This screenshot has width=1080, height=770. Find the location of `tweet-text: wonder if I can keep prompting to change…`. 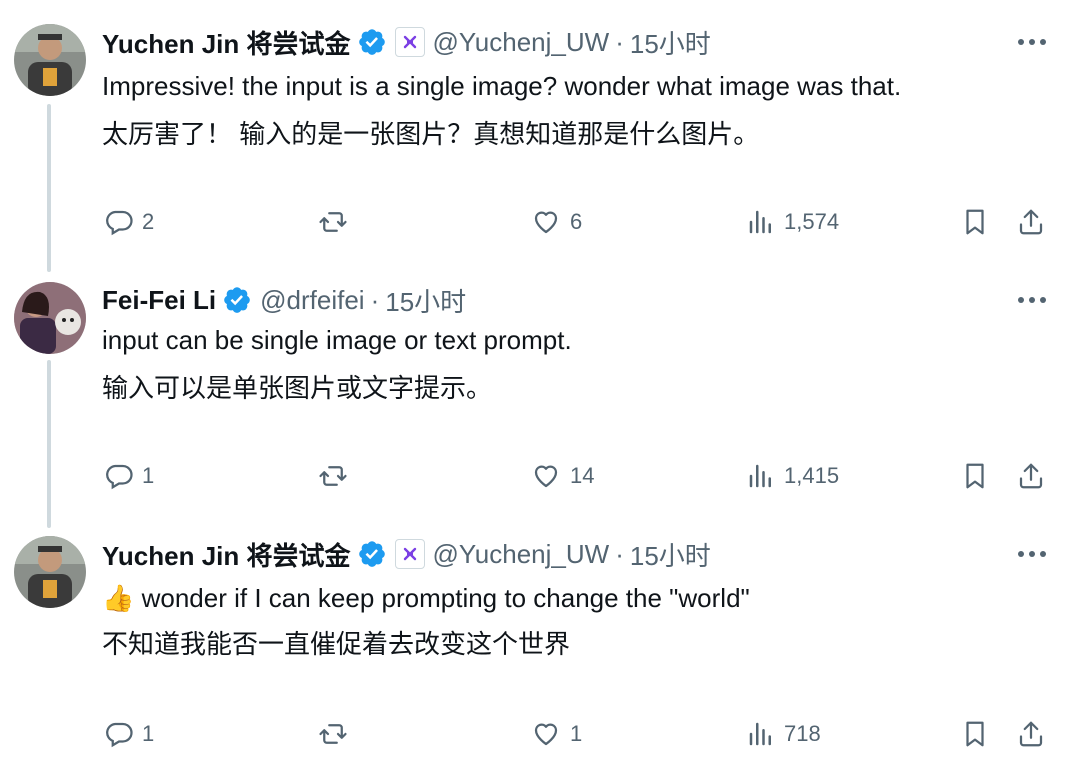

tweet-text: wonder if I can keep prompting to change… is located at coordinates (445, 598).